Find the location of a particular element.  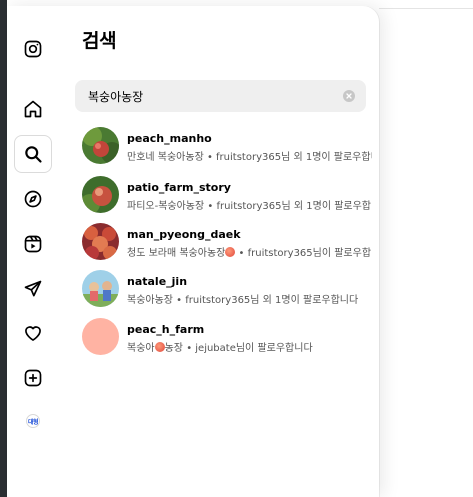

result-subtitle: 만호네 복숭아농장 • fruitstory365님 외 1명이 팔로우합니다 is located at coordinates (249, 157).